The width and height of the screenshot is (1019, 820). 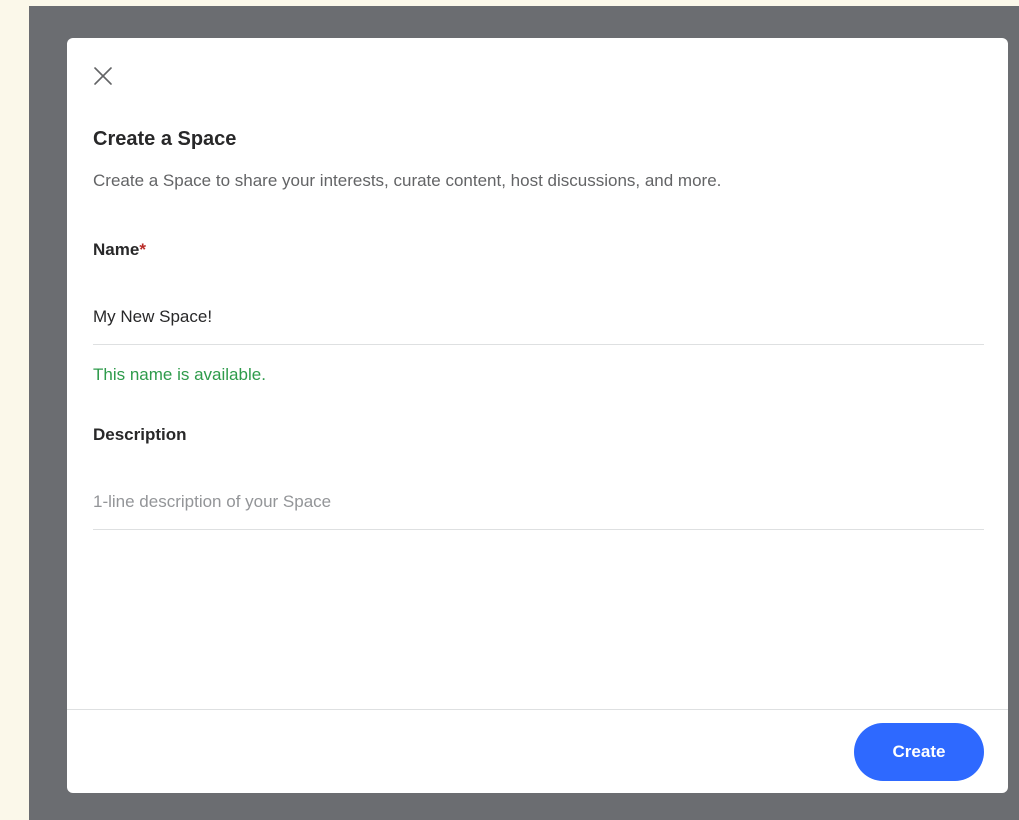 I want to click on footer-divider, so click(x=537, y=709).